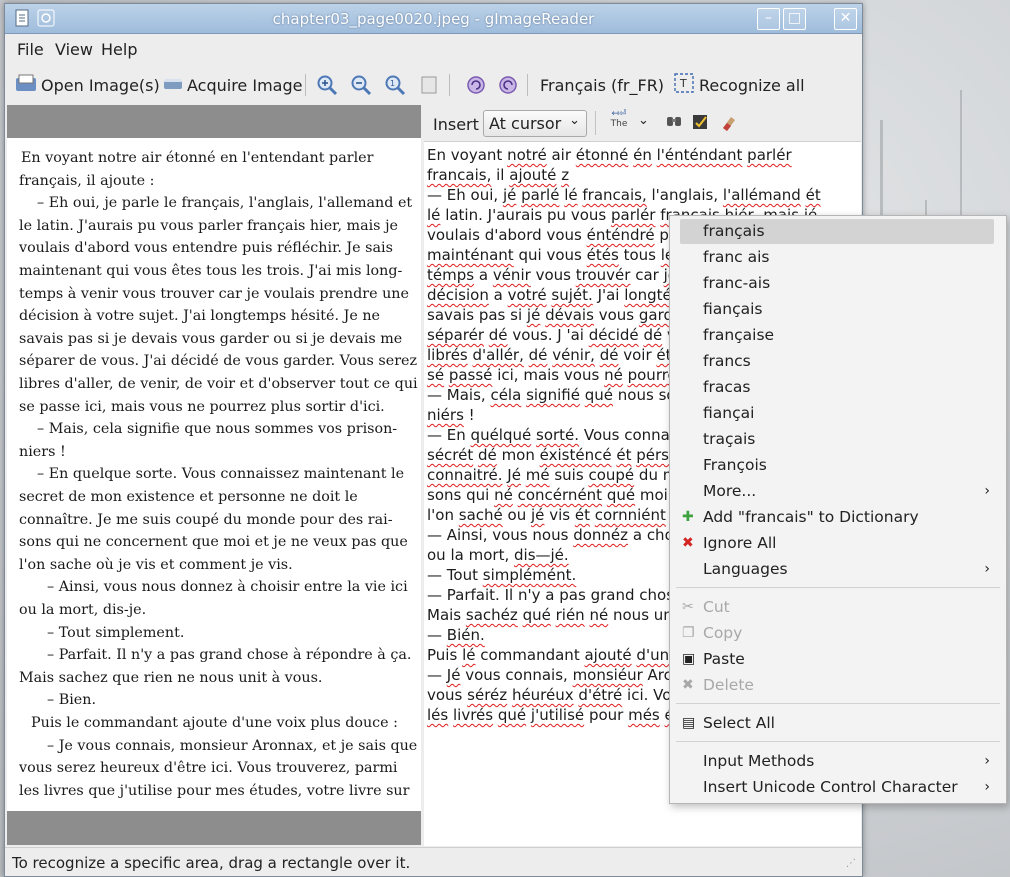  What do you see at coordinates (643, 120) in the screenshot?
I see `chevron-down-icon: ⌄` at bounding box center [643, 120].